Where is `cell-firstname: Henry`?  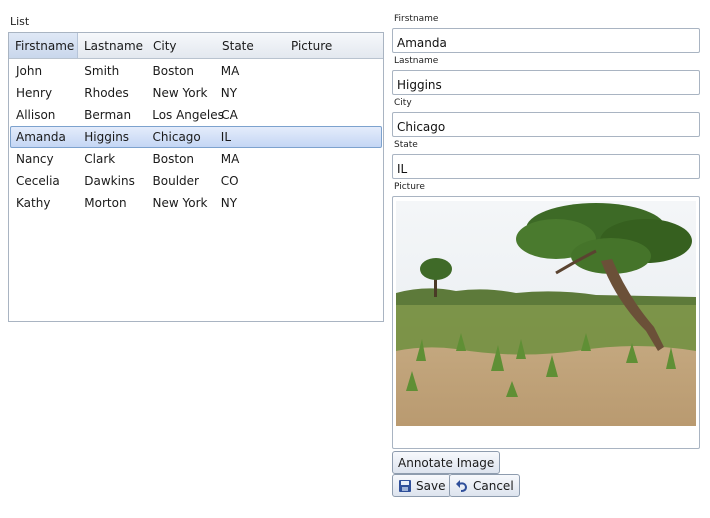 cell-firstname: Henry is located at coordinates (34, 93).